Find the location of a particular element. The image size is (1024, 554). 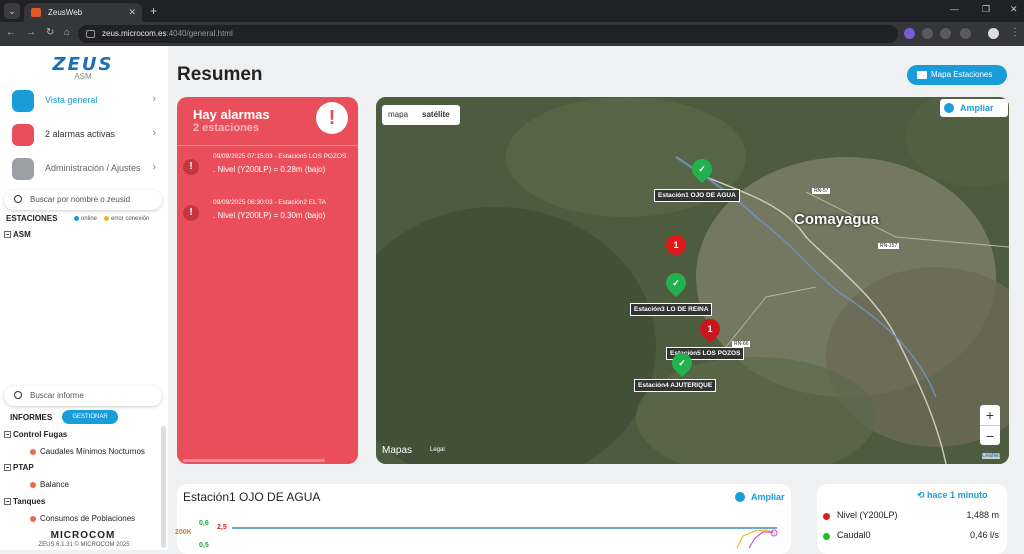

station-chart is located at coordinates (505, 538).